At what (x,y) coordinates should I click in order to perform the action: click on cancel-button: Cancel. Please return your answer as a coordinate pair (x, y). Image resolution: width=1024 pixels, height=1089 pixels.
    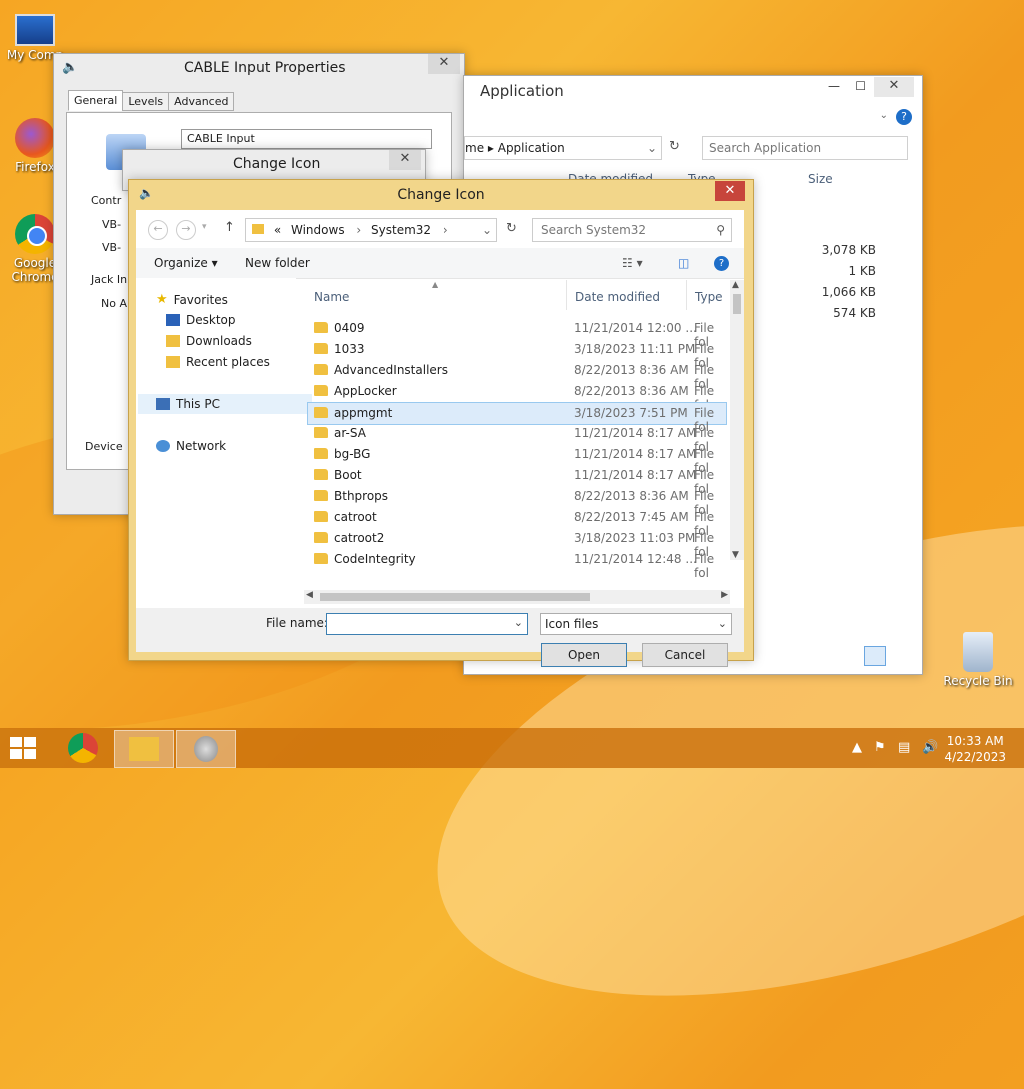
    Looking at the image, I should click on (685, 655).